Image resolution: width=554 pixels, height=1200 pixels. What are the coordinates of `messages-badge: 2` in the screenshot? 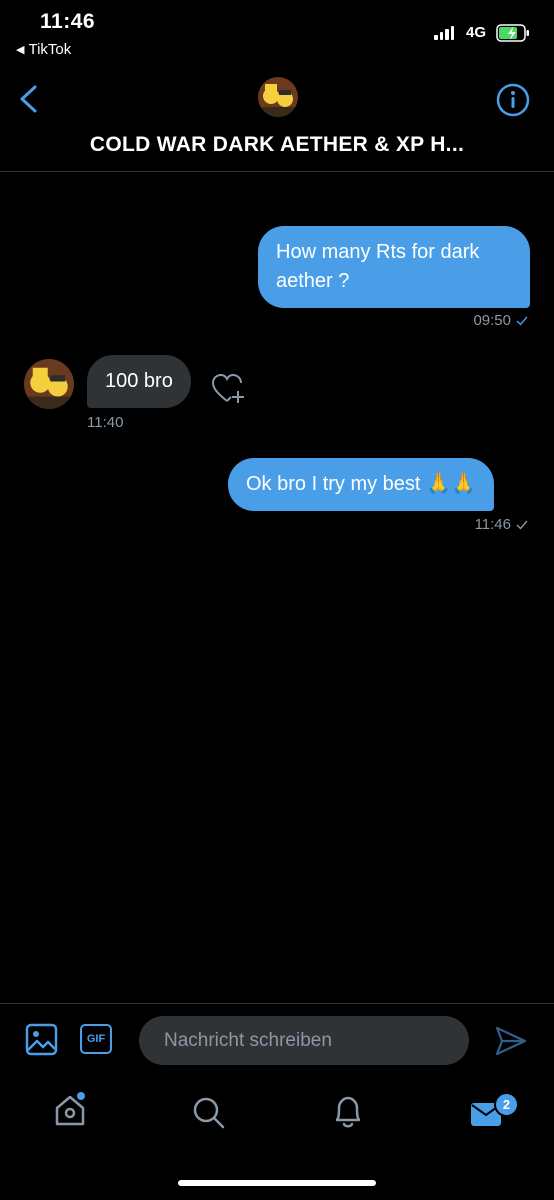 It's located at (506, 1104).